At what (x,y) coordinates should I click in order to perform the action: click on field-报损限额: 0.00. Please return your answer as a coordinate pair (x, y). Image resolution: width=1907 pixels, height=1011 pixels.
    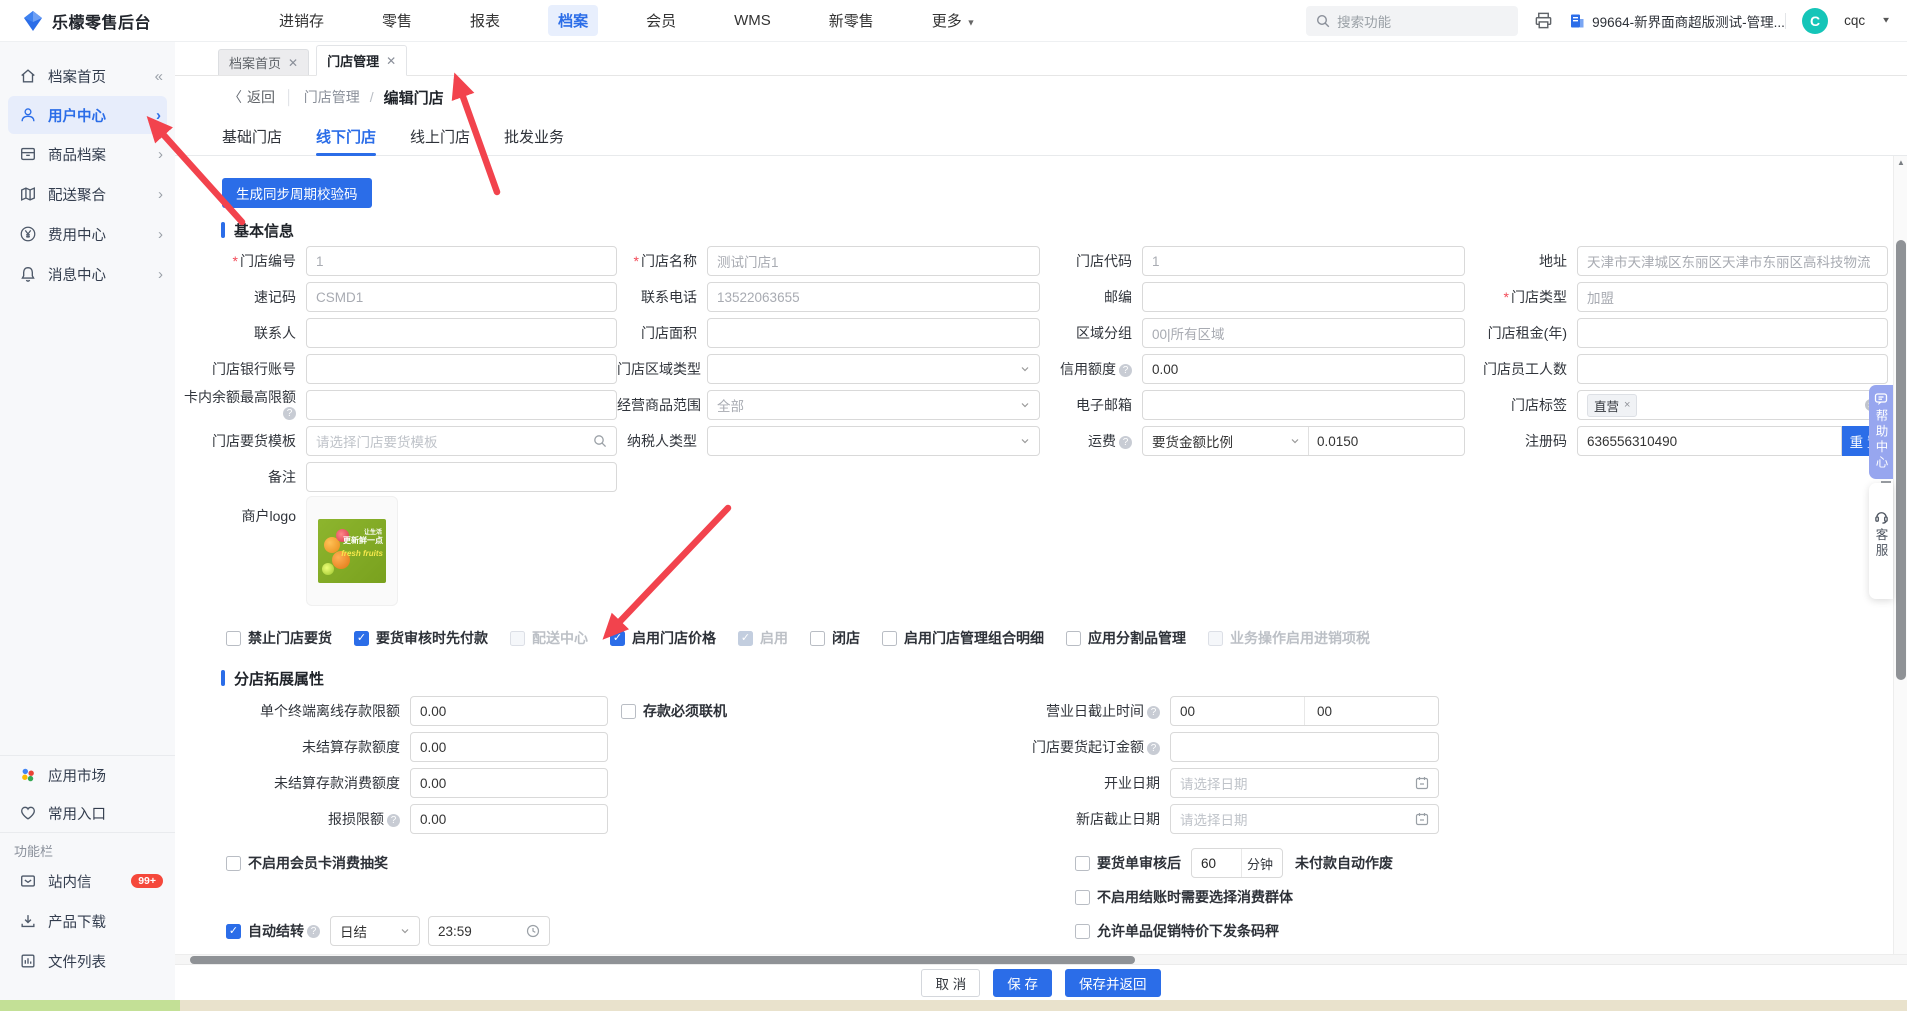
    Looking at the image, I should click on (509, 819).